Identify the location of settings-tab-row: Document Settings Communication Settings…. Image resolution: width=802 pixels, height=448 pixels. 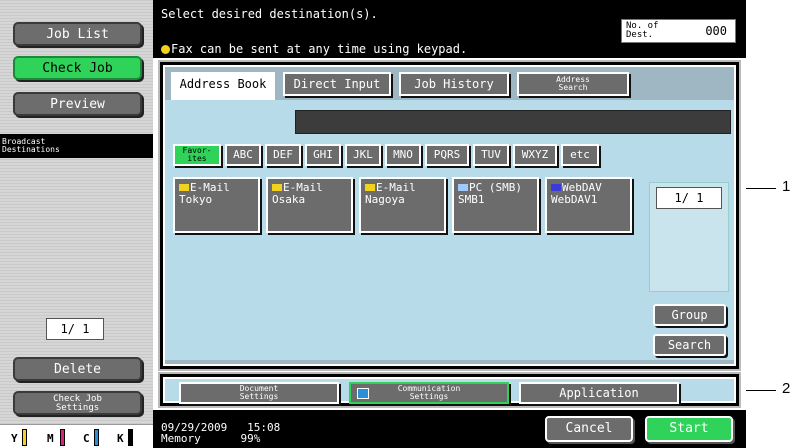
(449, 390).